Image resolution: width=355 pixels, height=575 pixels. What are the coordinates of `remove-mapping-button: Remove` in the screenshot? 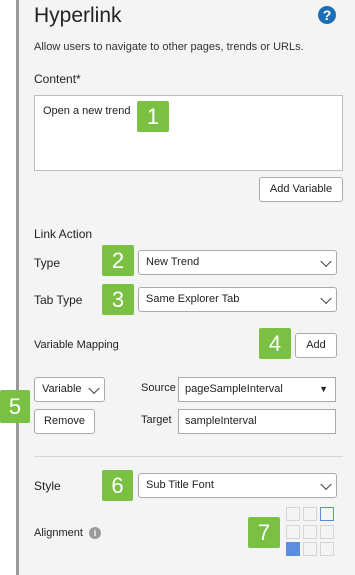 It's located at (64, 421).